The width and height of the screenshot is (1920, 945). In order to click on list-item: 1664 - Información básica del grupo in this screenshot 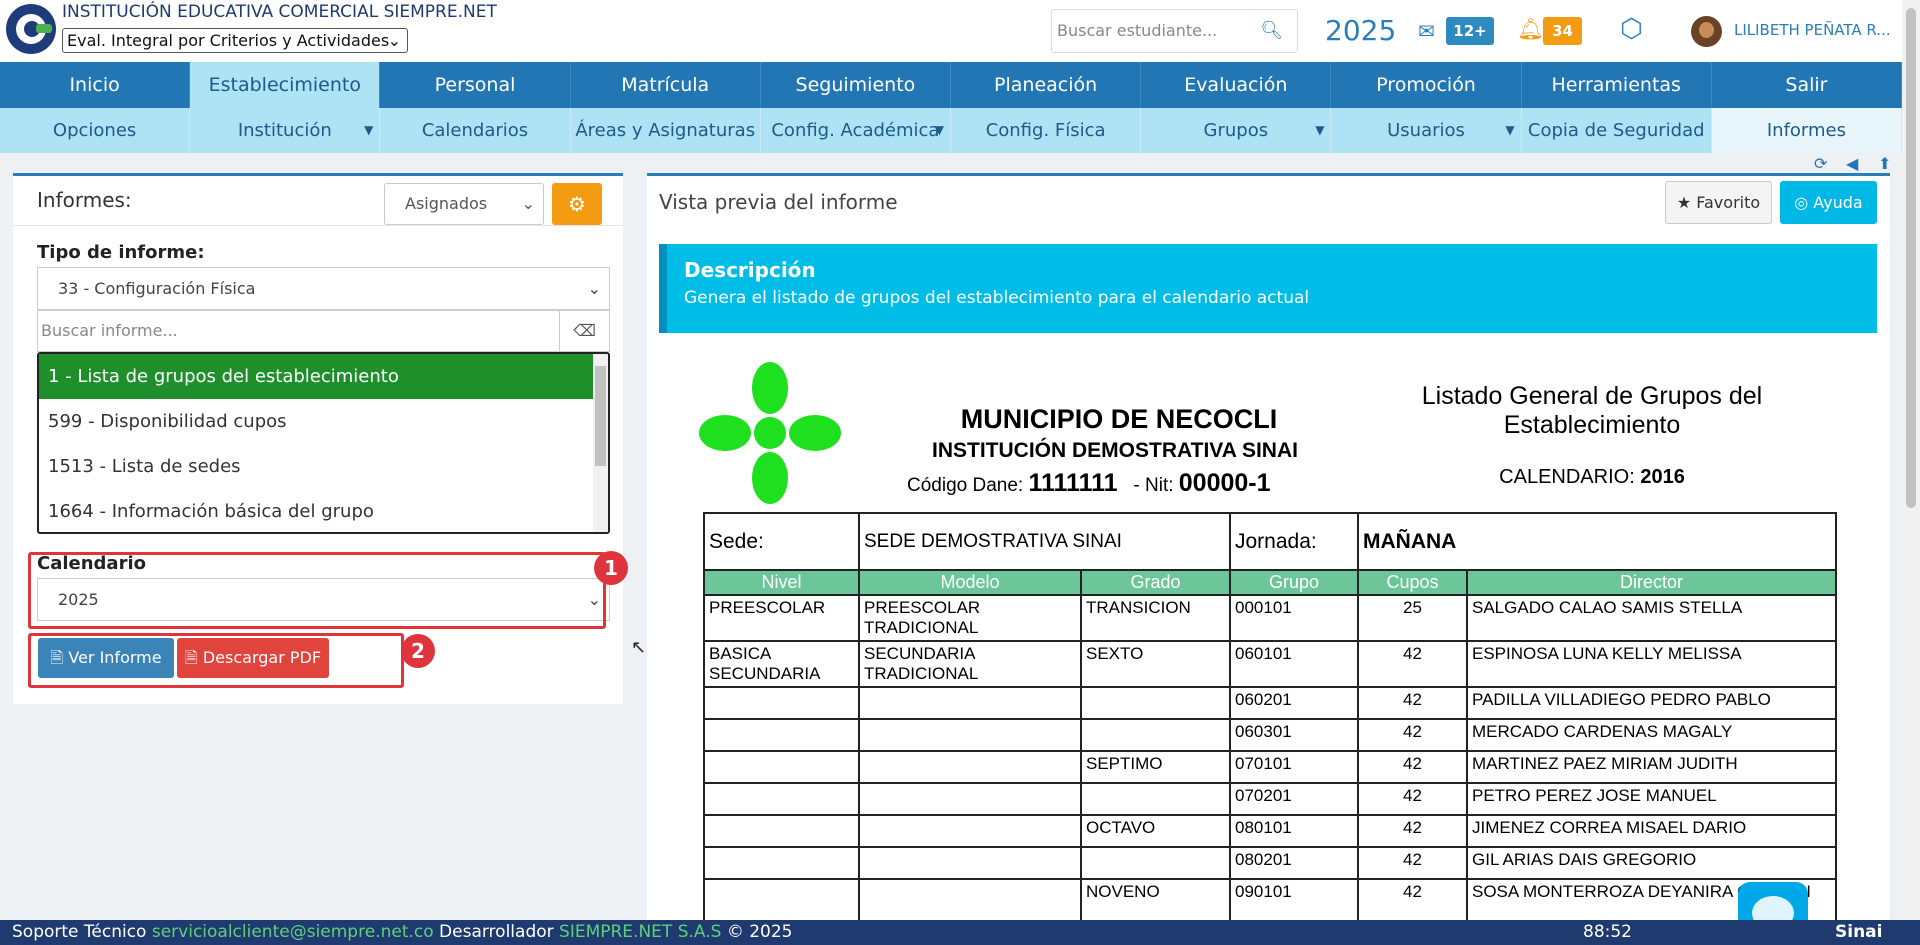, I will do `click(323, 510)`.